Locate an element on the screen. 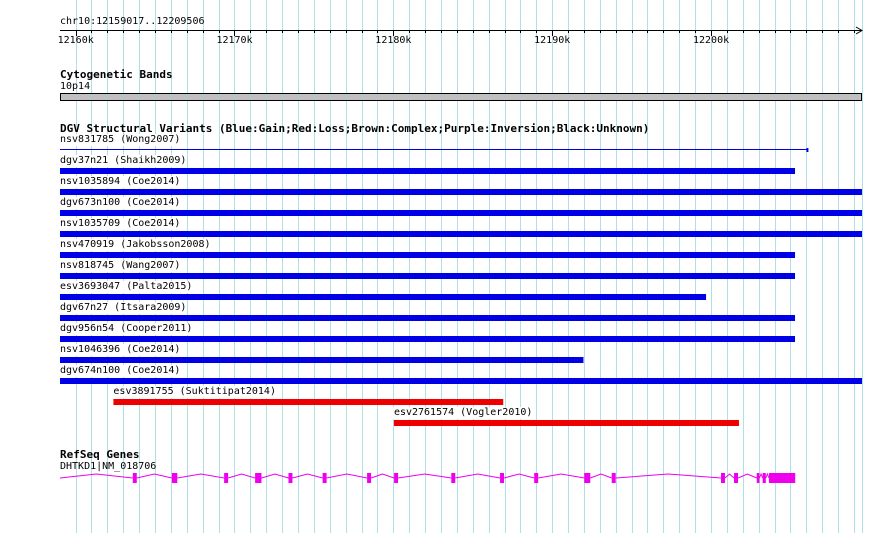 This screenshot has width=890, height=533. dgv-feature-label: nsv831785 (Wong2007) is located at coordinates (120, 140).